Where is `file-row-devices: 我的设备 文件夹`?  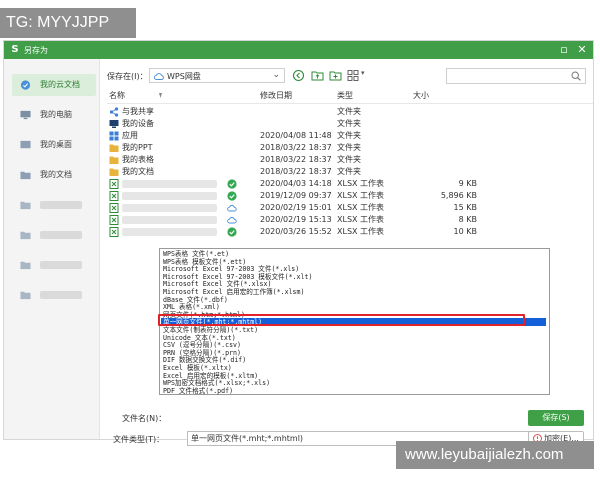 file-row-devices: 我的设备 文件夹 is located at coordinates (350, 124).